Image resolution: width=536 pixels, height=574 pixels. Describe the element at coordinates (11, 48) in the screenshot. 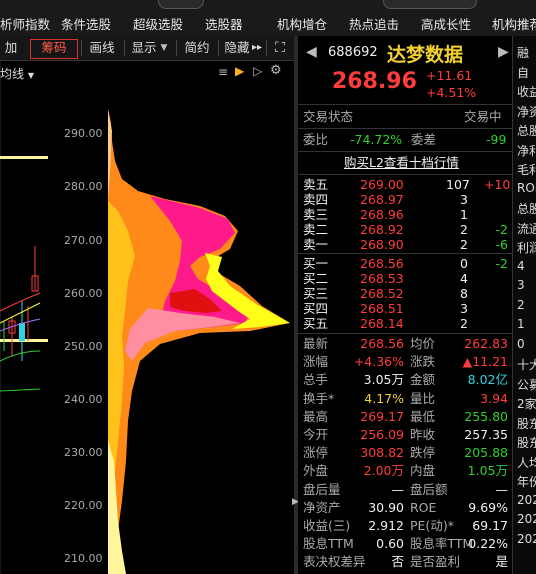

I see `add-button: 加` at that location.